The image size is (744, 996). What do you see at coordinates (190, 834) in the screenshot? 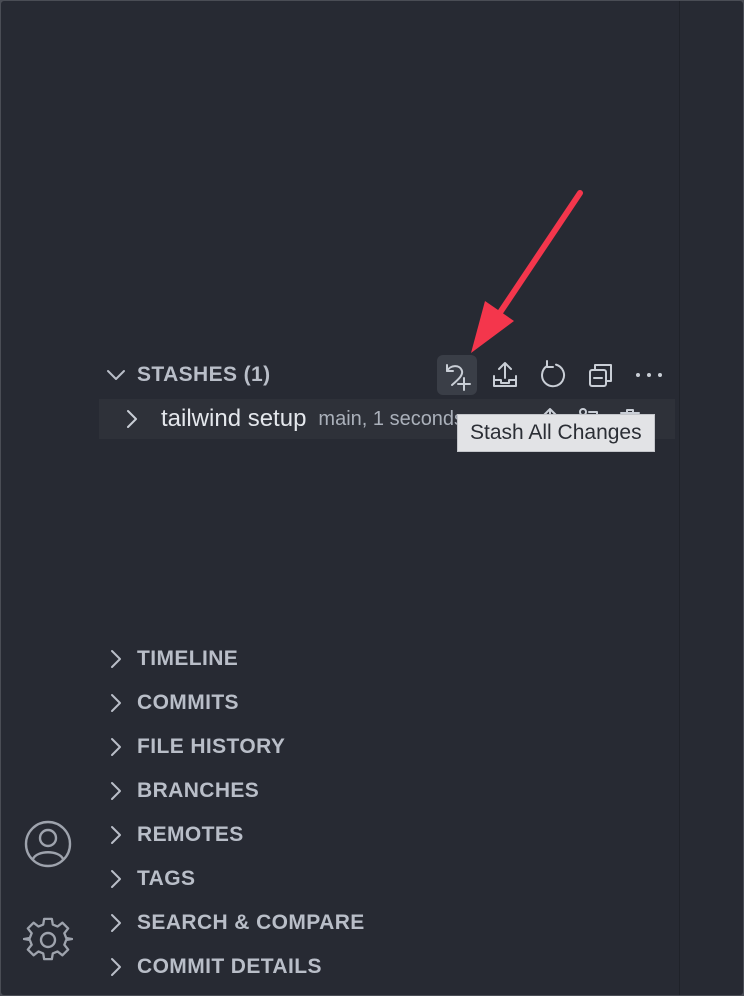
I see `section-title: REMOTES` at bounding box center [190, 834].